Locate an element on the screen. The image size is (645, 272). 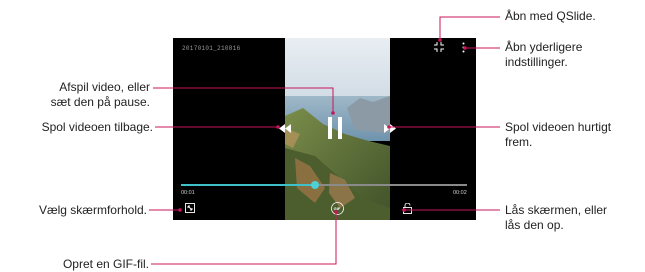
callout-play-pause: Afspil video, eller sæt den på pause. is located at coordinates (100, 94).